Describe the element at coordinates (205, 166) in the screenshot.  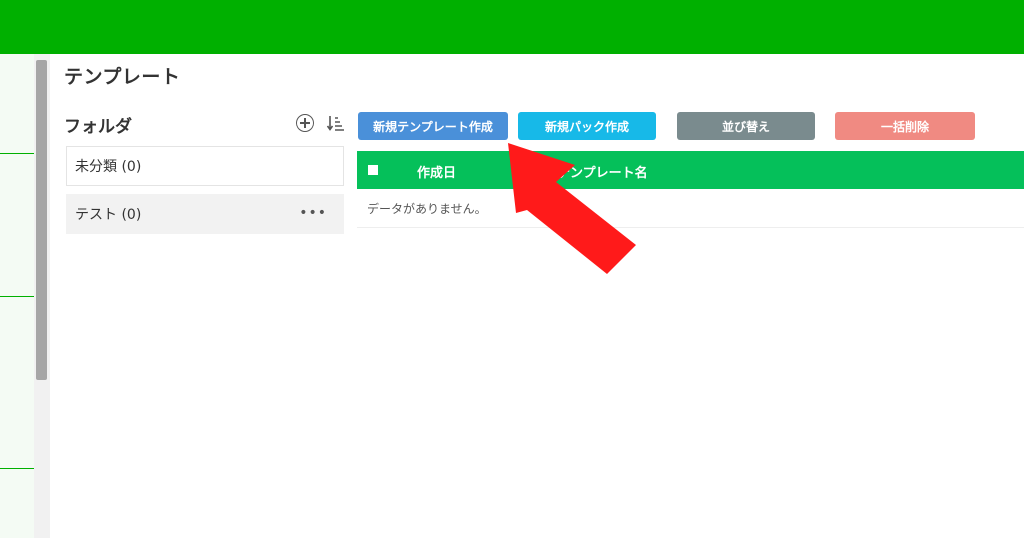
I see `folder-item-uncategorized: 未分類 (0)` at that location.